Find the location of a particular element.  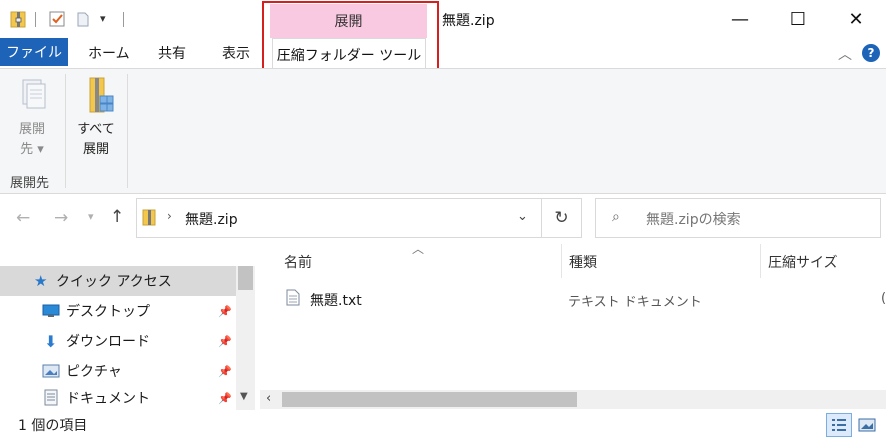

scroll-left-icon: ‹ is located at coordinates (268, 398).